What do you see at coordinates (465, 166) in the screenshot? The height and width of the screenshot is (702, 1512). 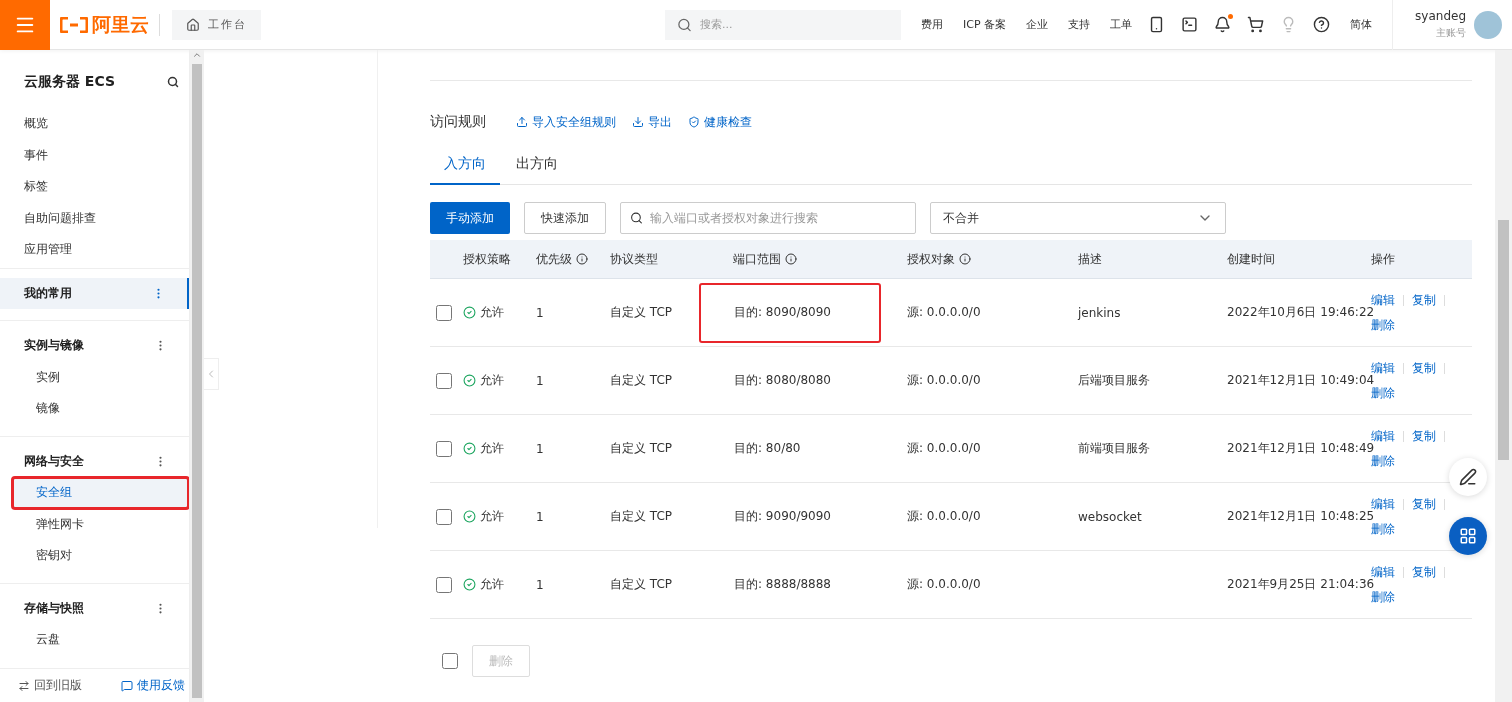 I see `direction-tab: 入方向` at bounding box center [465, 166].